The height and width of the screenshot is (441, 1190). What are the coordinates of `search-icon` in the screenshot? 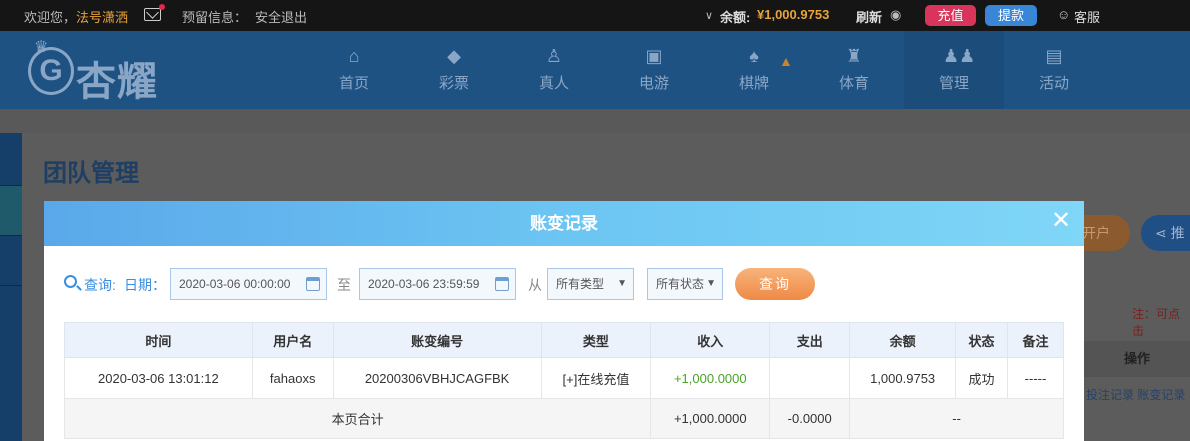 It's located at (70, 281).